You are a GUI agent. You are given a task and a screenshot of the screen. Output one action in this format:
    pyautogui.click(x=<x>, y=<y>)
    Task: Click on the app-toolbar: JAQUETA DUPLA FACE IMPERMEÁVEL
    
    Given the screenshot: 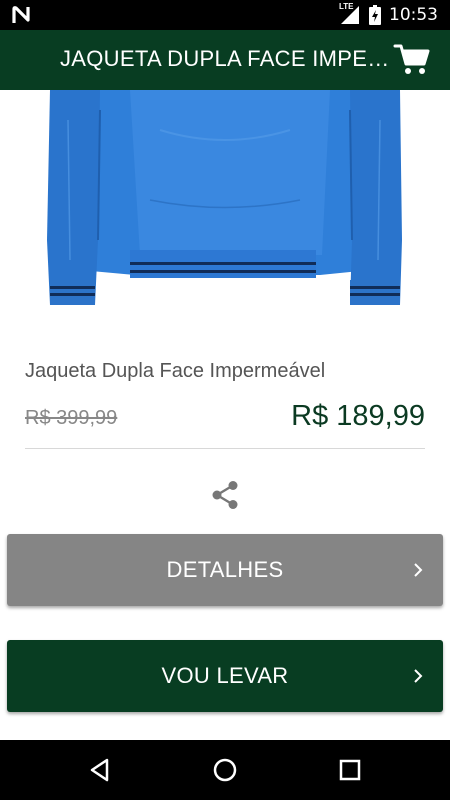 What is the action you would take?
    pyautogui.click(x=225, y=60)
    